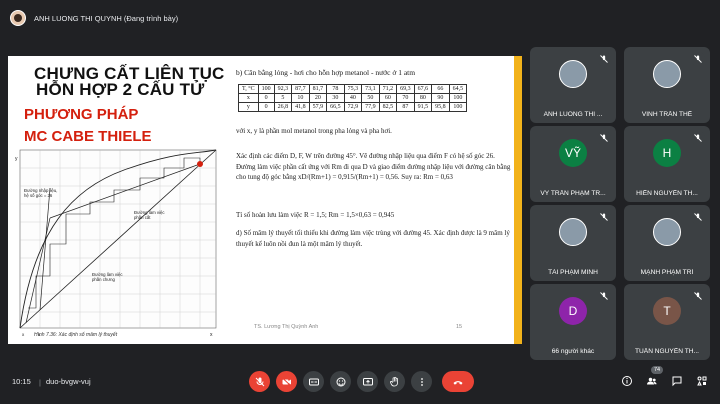 Image resolution: width=720 pixels, height=404 pixels. I want to click on table-cell: 30, so click(335, 98).